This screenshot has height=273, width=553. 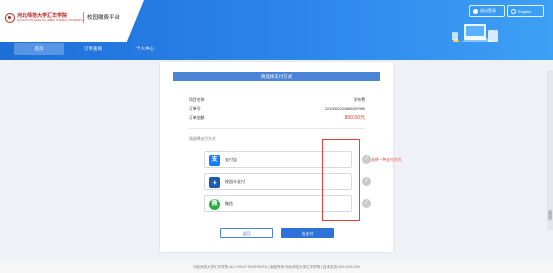 I want to click on language-label: English, so click(x=525, y=11).